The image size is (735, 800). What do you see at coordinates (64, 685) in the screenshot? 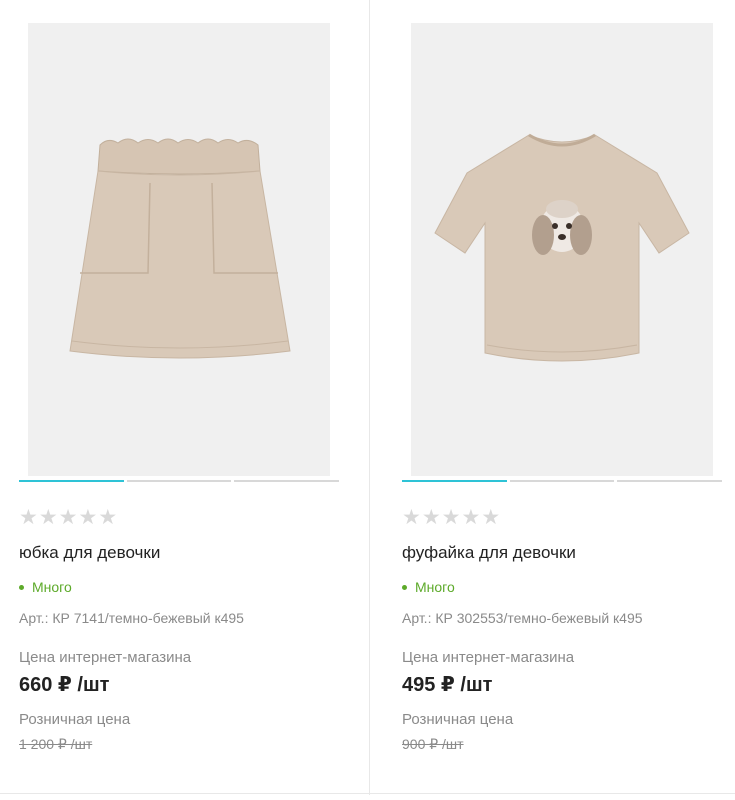
I see `online-price: 660 ₽ /шт` at bounding box center [64, 685].